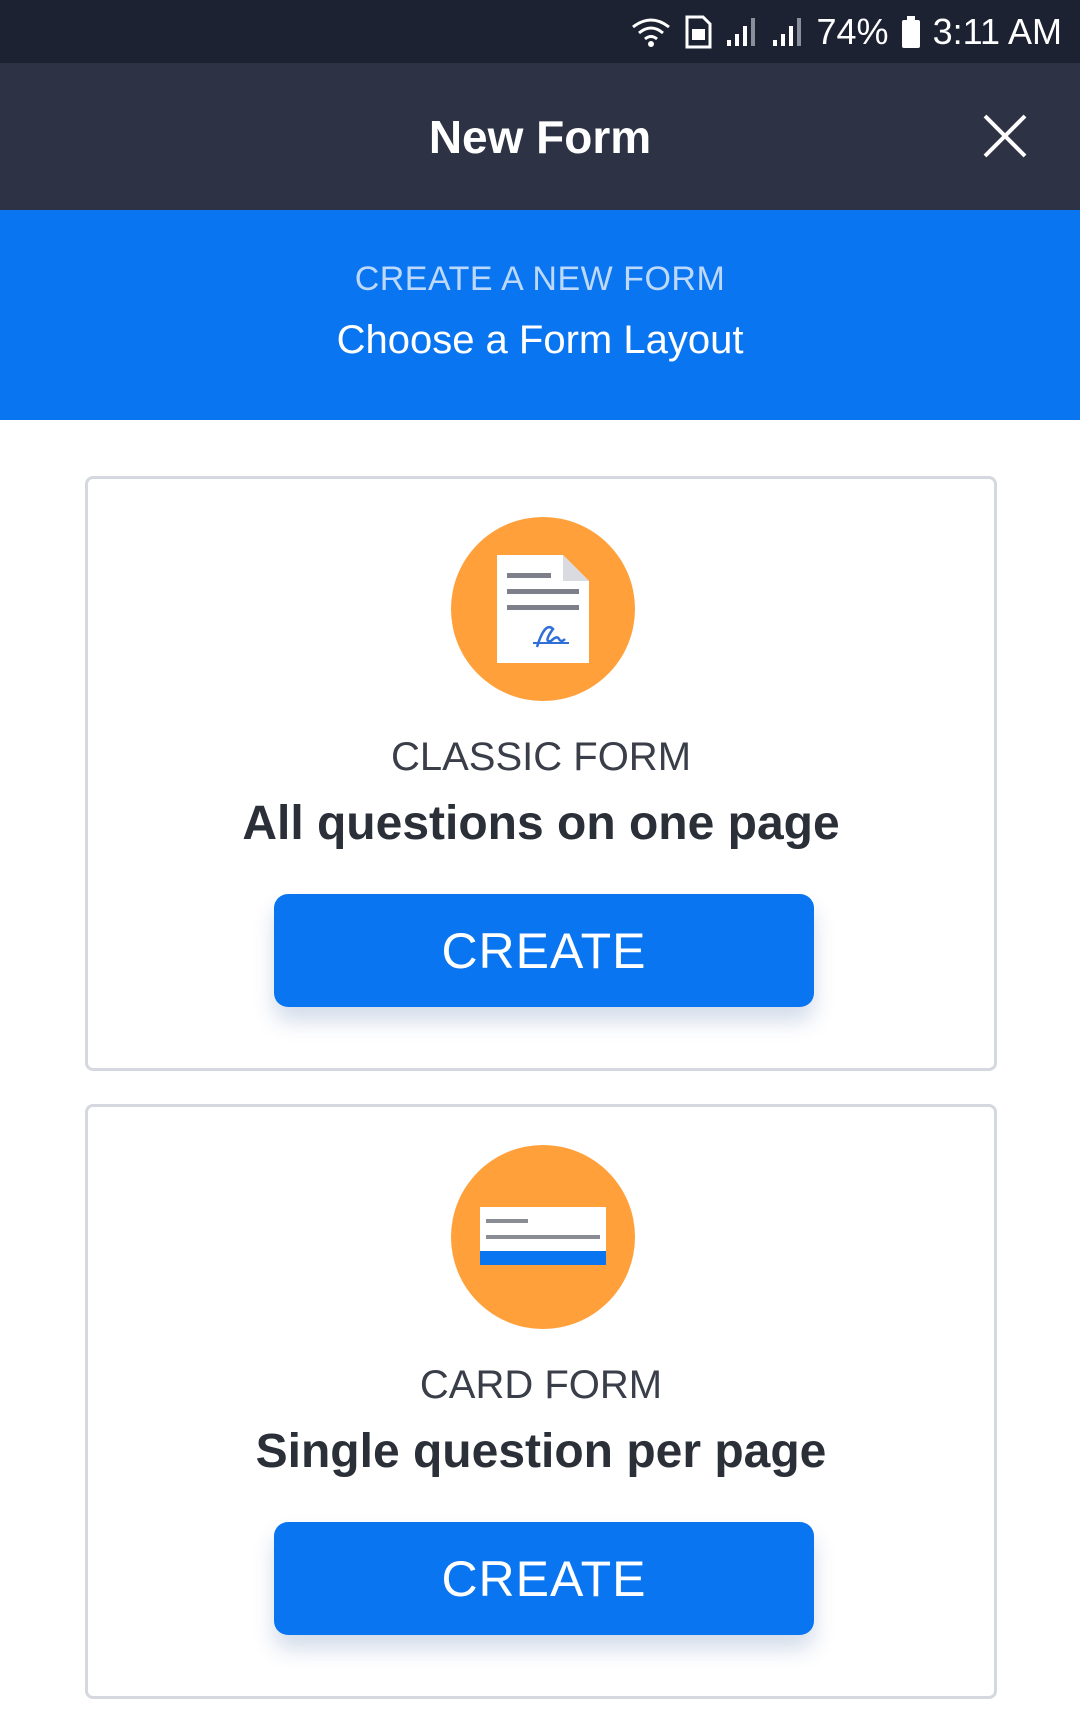  What do you see at coordinates (541, 1385) in the screenshot?
I see `card-type-label: CARD FORM` at bounding box center [541, 1385].